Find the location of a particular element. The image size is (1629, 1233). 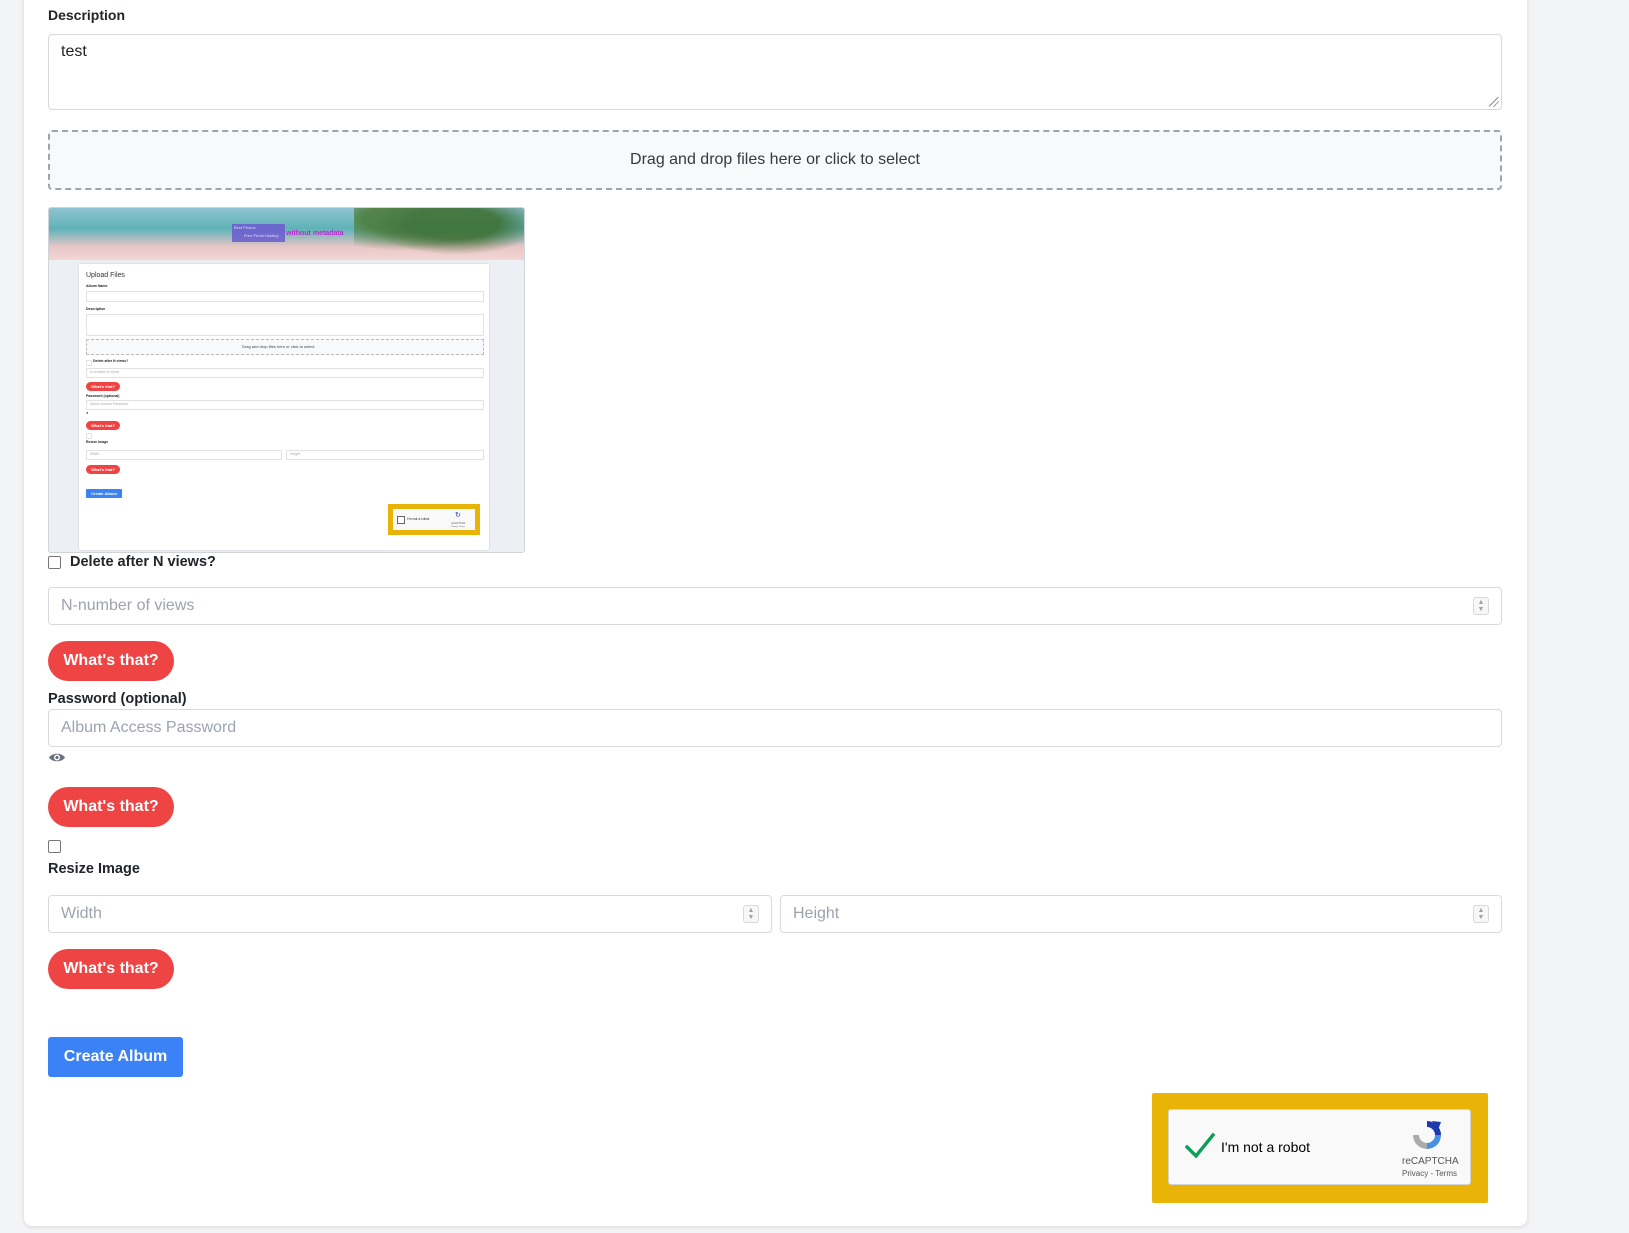

height-placeholder: Height is located at coordinates (816, 913).